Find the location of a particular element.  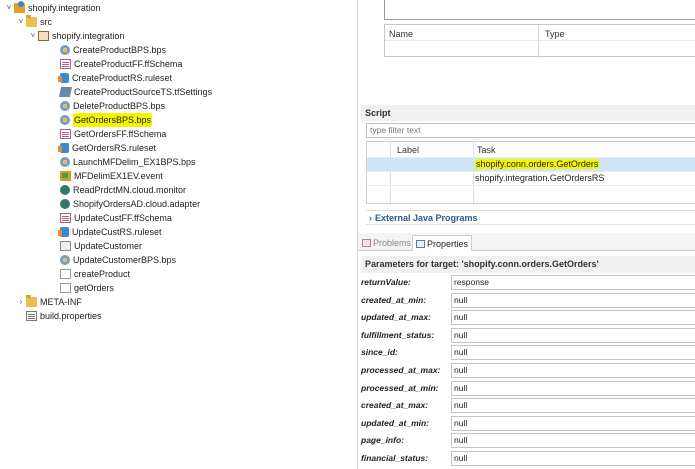

tree-item: GetOrdersFF.ffSchema is located at coordinates (108, 134).